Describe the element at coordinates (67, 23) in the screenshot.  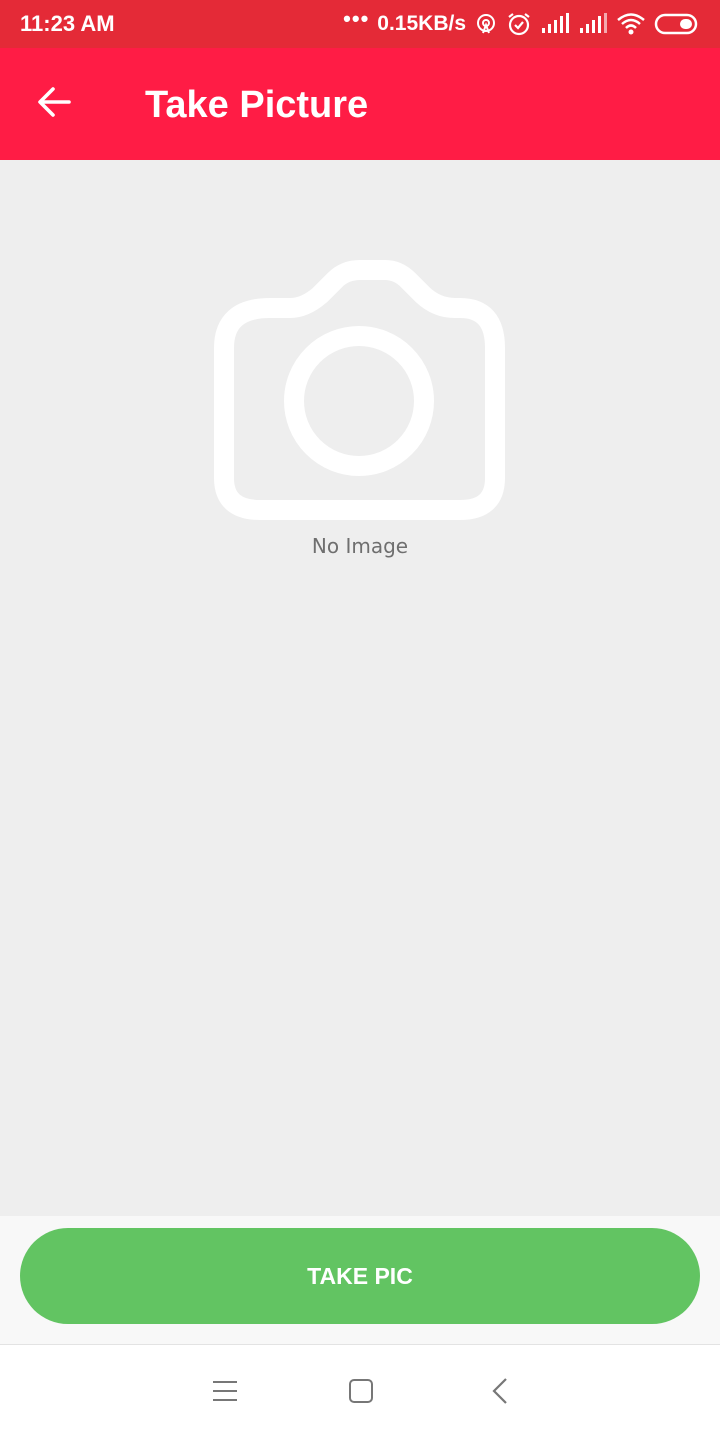
I see `status-time: 11:23 AM` at that location.